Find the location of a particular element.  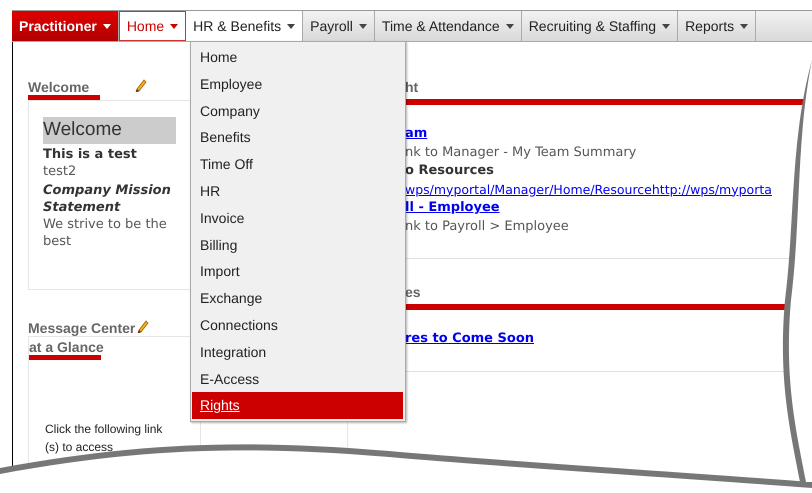

portlet-link: wps/myportal/Manager/Home/Resourcehttp://wps/myporta is located at coordinates (588, 189).